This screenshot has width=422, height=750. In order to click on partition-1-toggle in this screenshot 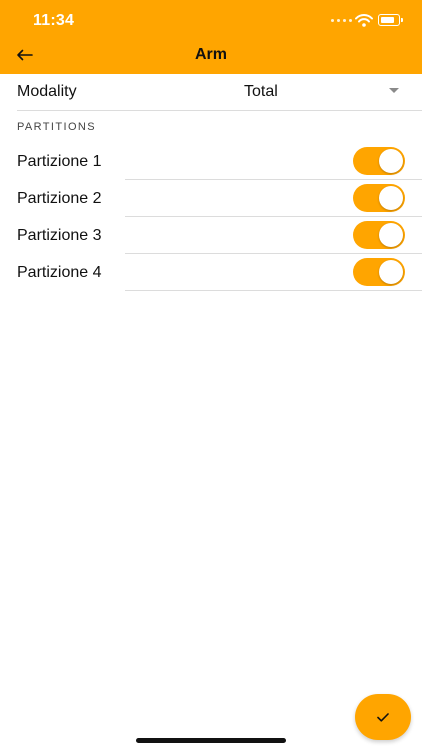, I will do `click(379, 161)`.